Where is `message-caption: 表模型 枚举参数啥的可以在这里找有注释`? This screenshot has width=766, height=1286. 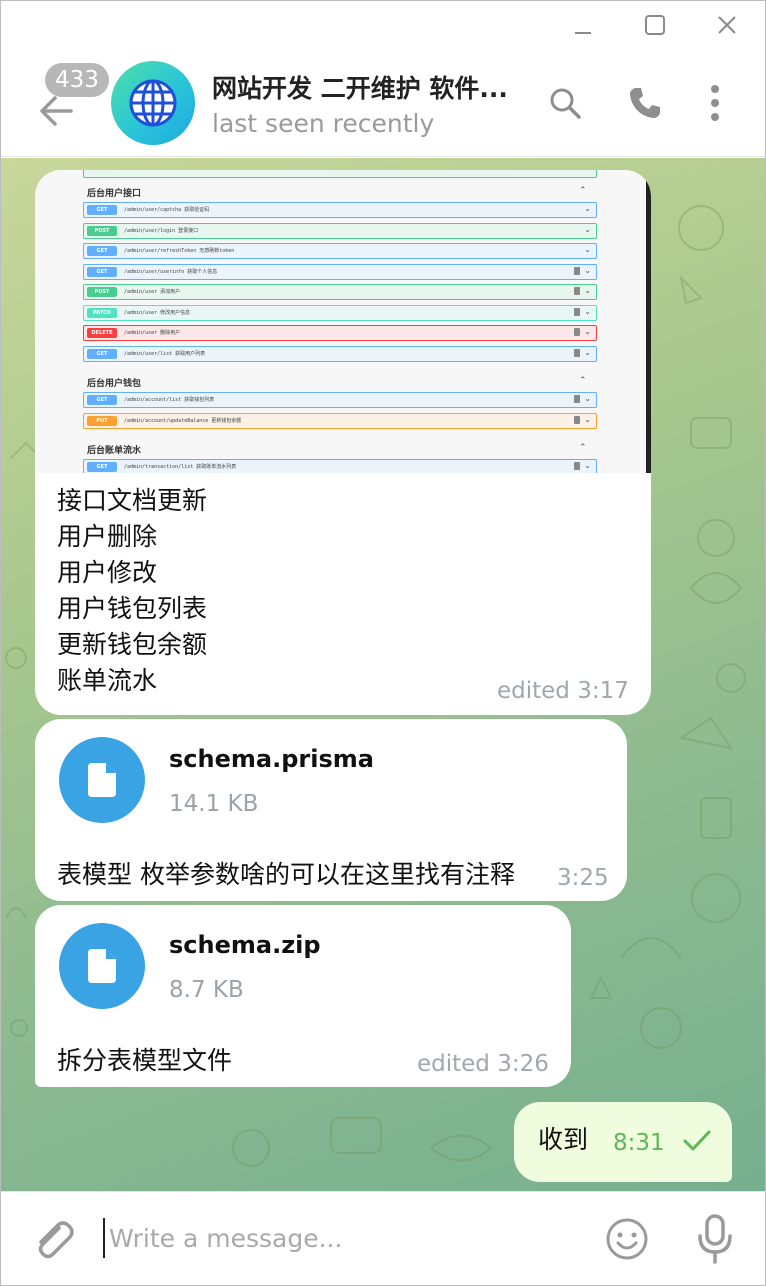
message-caption: 表模型 枚举参数啥的可以在这里找有注释 is located at coordinates (286, 874).